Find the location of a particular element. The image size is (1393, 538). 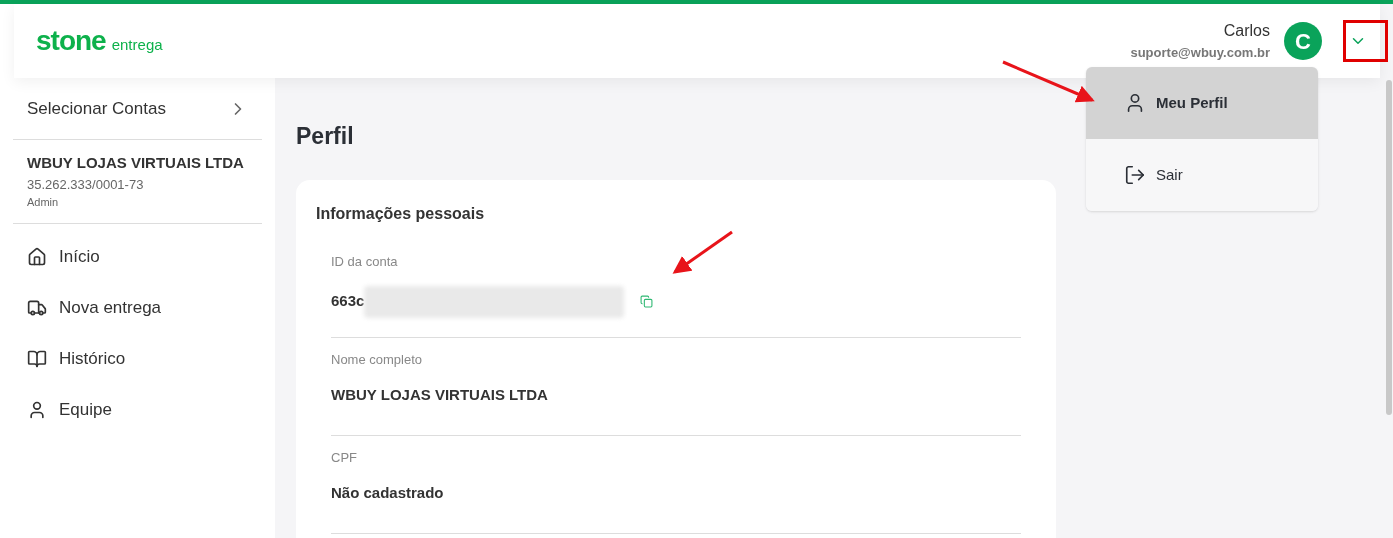

field-value: 663c is located at coordinates (348, 301).